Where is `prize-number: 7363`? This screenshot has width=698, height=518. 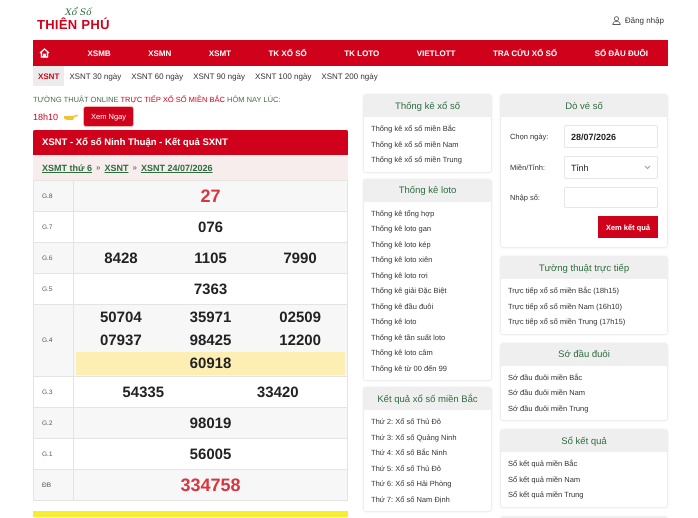
prize-number: 7363 is located at coordinates (211, 289).